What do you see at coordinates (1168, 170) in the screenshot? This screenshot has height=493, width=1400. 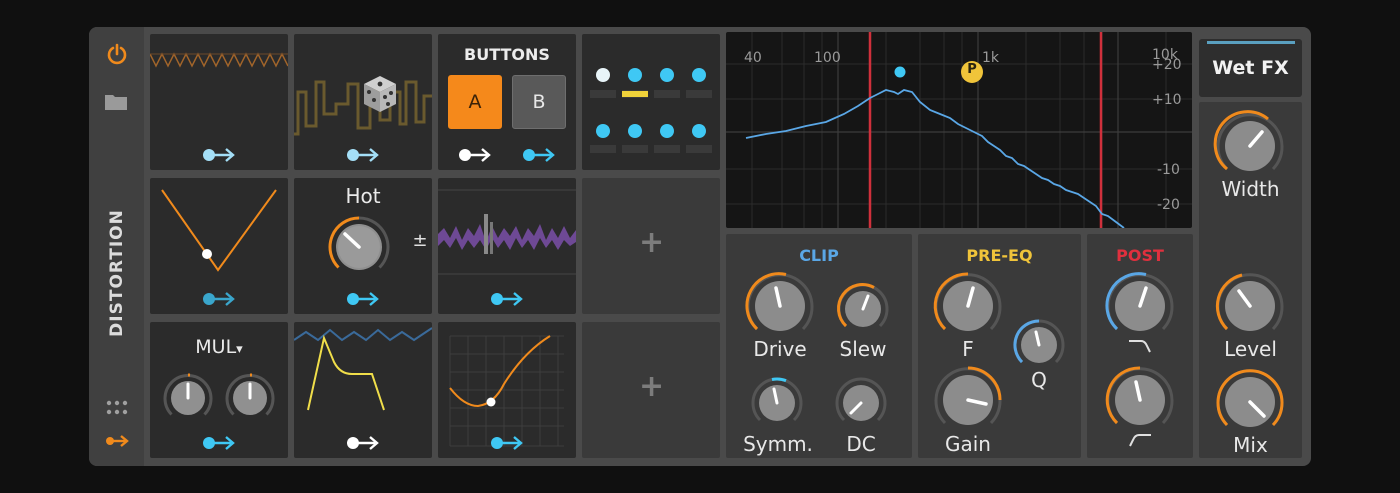 I see `db-label-minus10: -10` at bounding box center [1168, 170].